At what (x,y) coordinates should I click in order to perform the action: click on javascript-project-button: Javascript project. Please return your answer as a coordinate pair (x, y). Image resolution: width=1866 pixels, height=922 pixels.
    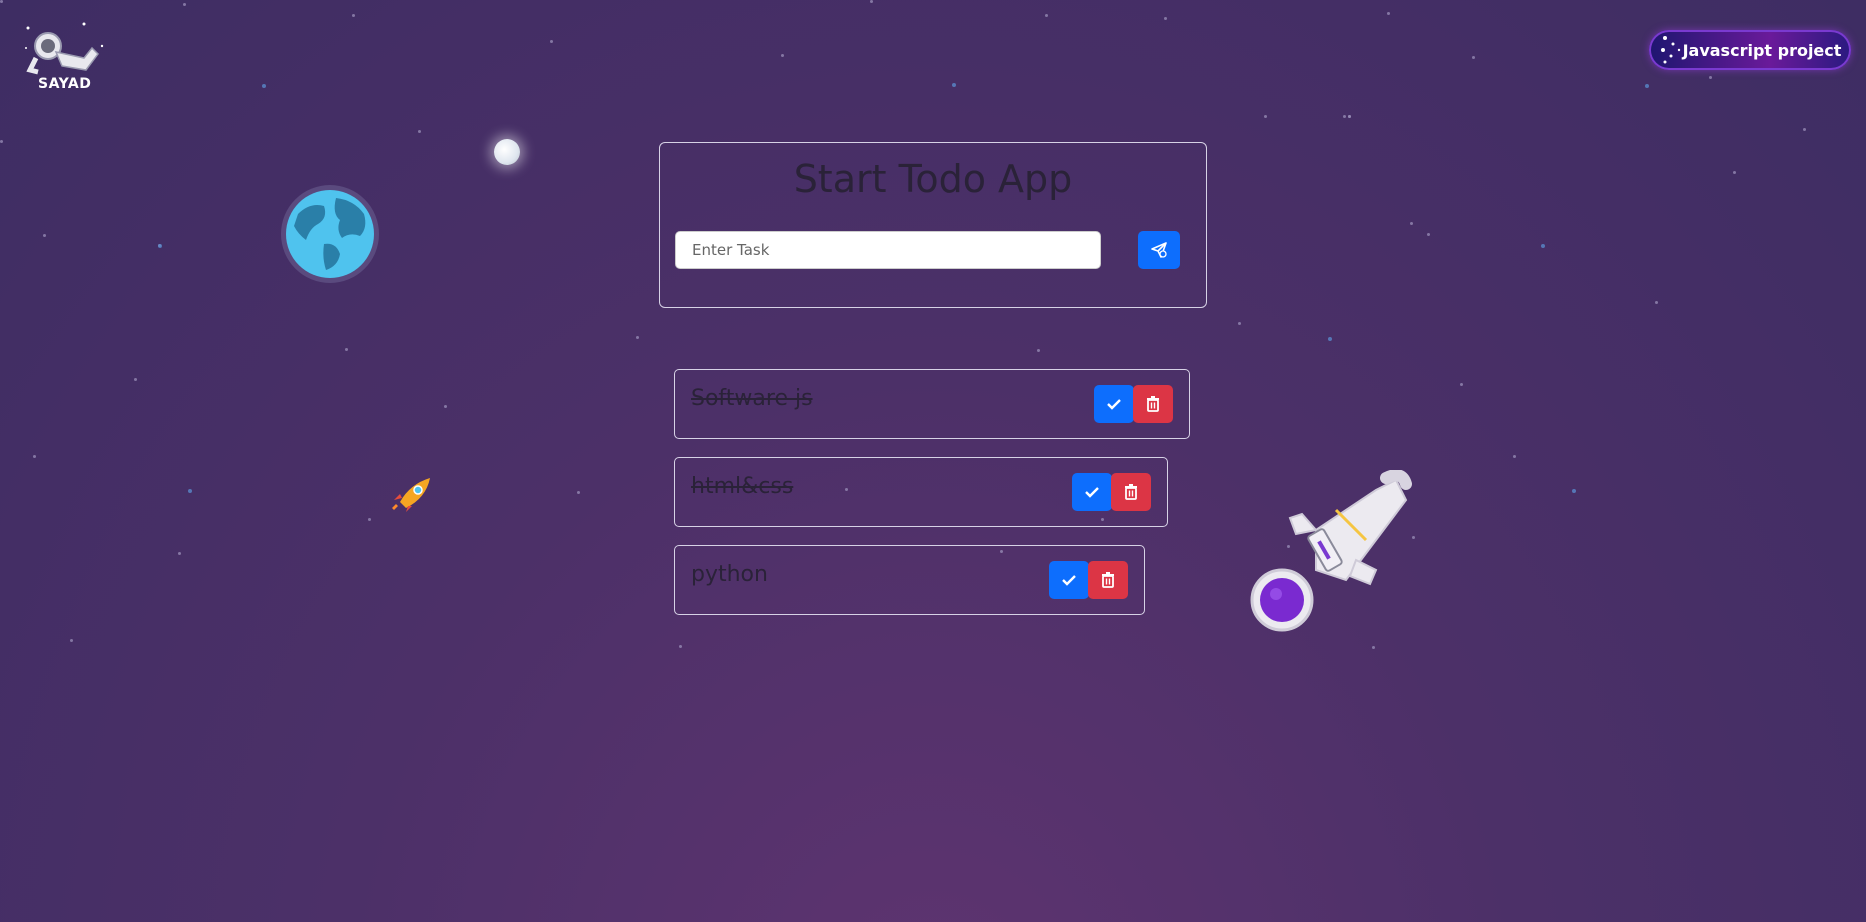
    Looking at the image, I should click on (1750, 50).